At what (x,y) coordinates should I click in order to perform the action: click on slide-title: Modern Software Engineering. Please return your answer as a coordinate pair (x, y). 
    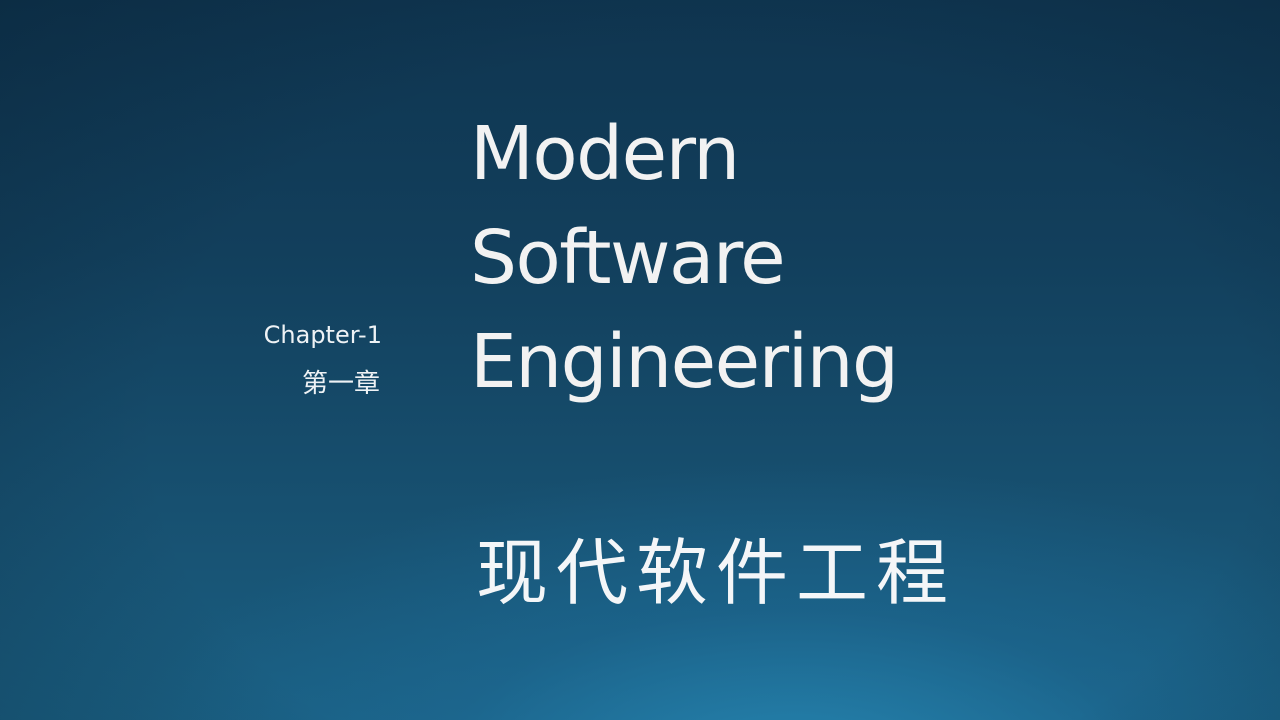
    Looking at the image, I should click on (684, 258).